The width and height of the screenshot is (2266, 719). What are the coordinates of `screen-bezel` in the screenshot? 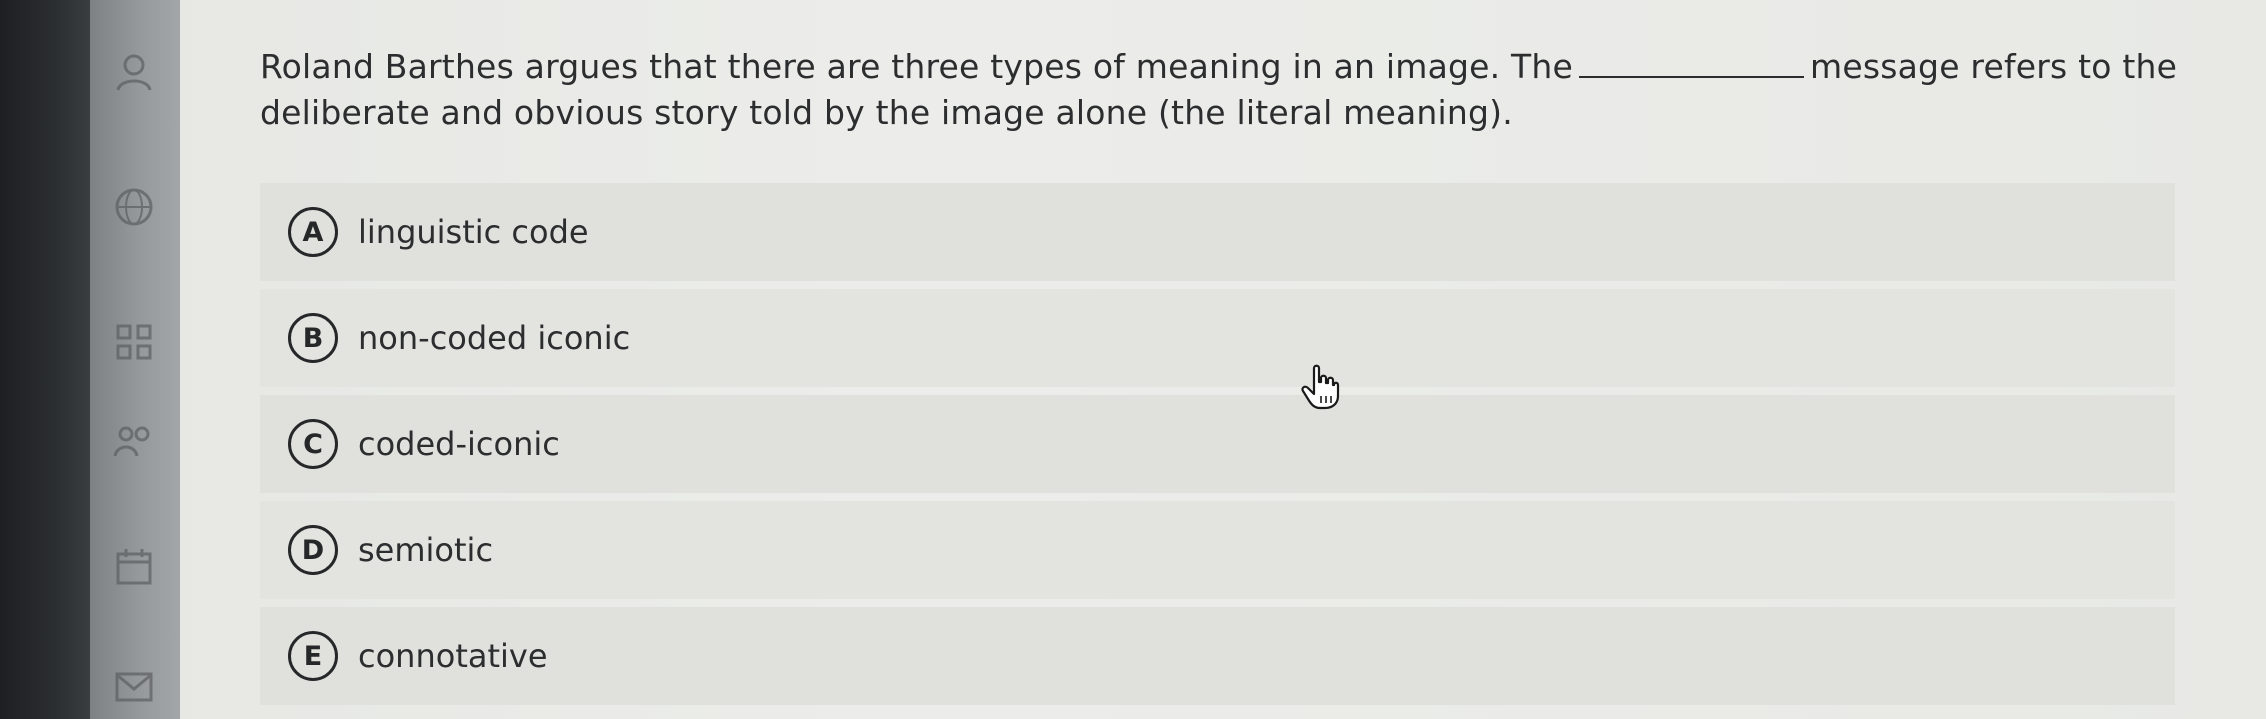 It's located at (45, 359).